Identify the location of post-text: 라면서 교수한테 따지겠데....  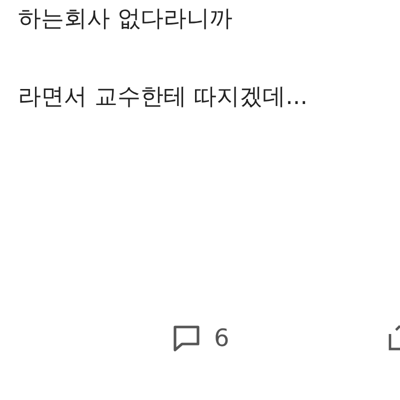
(163, 97).